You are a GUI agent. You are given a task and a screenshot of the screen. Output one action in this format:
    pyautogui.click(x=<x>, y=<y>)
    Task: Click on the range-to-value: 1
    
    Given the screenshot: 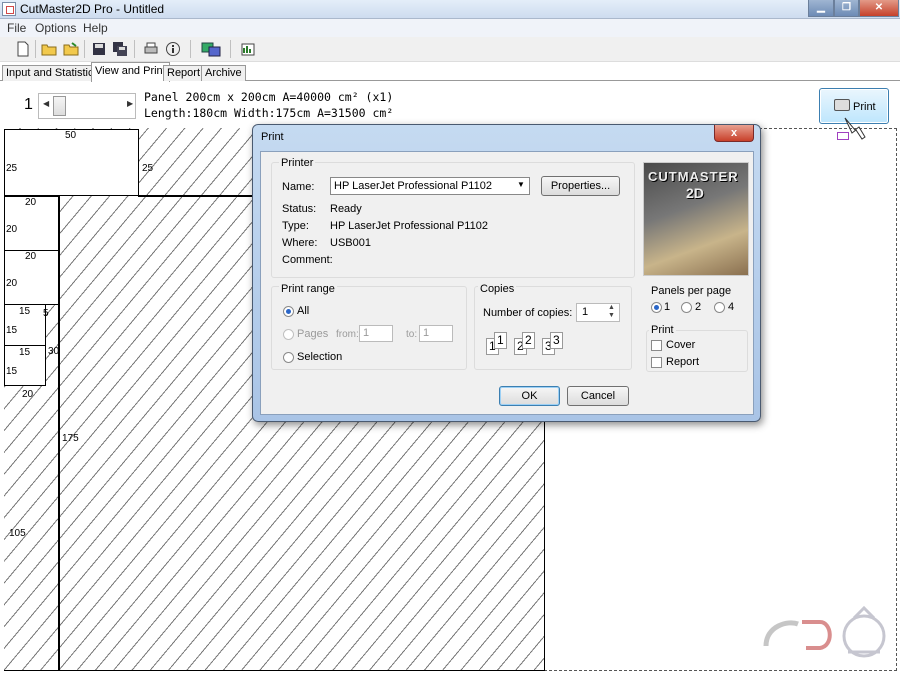 What is the action you would take?
    pyautogui.click(x=426, y=333)
    